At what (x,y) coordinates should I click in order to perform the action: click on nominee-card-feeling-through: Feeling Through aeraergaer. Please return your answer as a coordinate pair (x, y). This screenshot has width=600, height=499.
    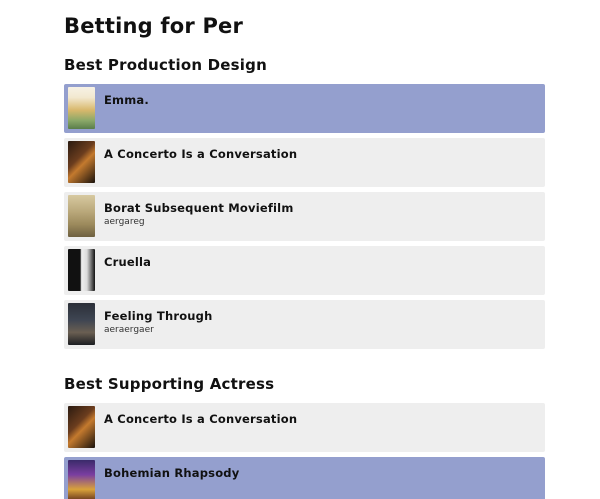
    Looking at the image, I should click on (304, 324).